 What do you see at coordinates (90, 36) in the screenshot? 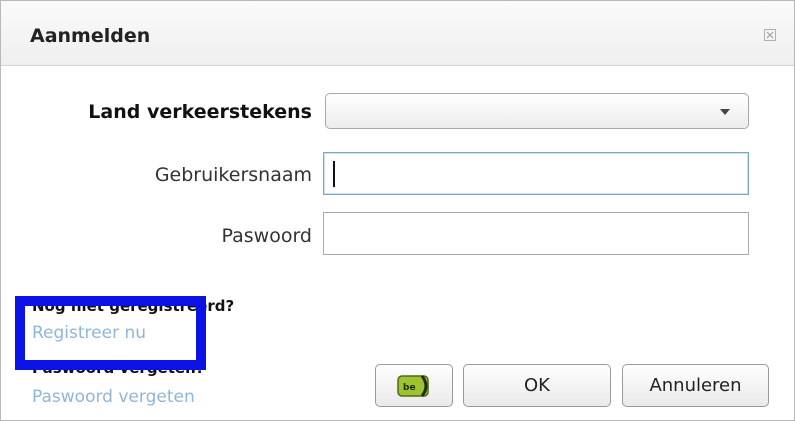
I see `dialog-title: Aanmelden` at bounding box center [90, 36].